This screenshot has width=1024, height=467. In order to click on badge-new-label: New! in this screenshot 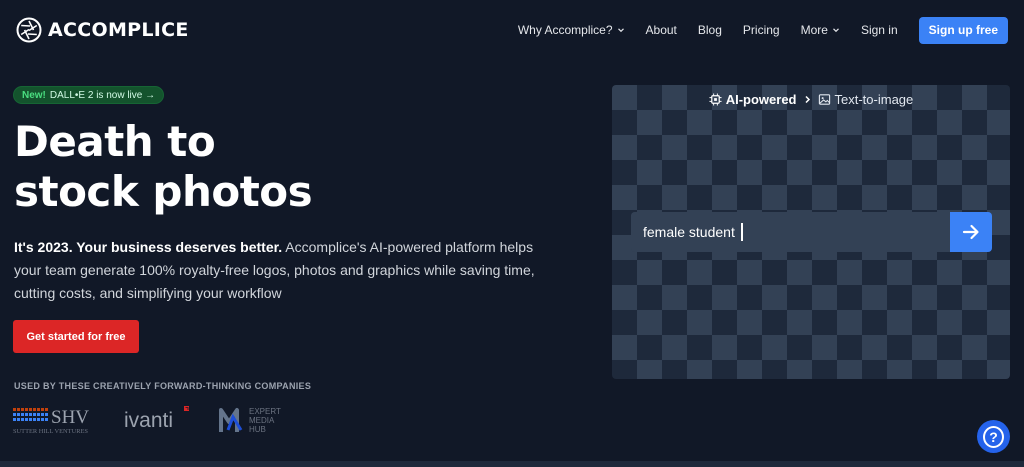, I will do `click(34, 95)`.